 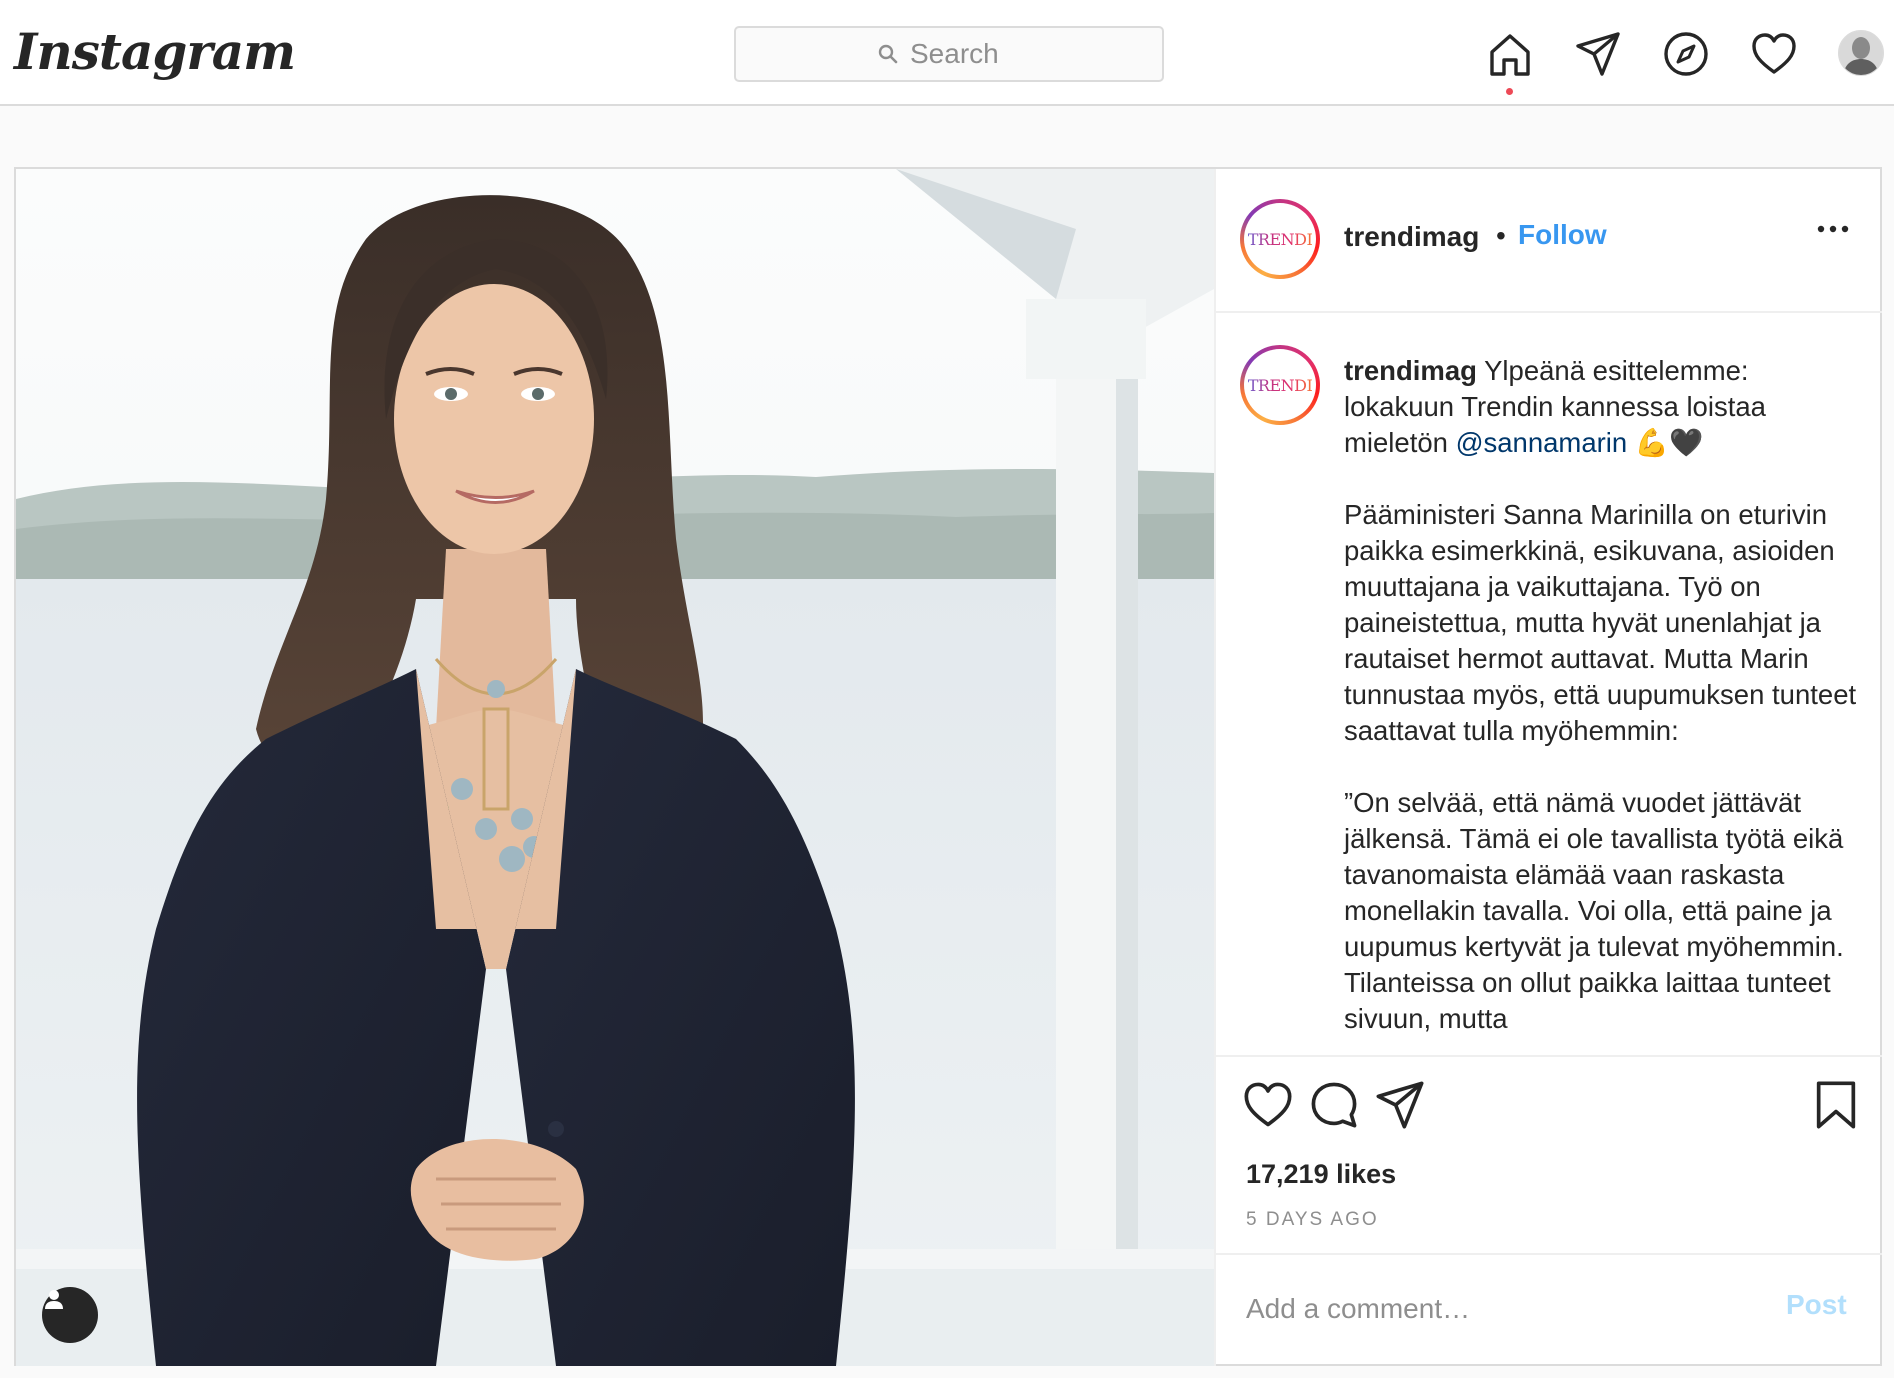 I want to click on follow-button: Follow, so click(x=1562, y=235).